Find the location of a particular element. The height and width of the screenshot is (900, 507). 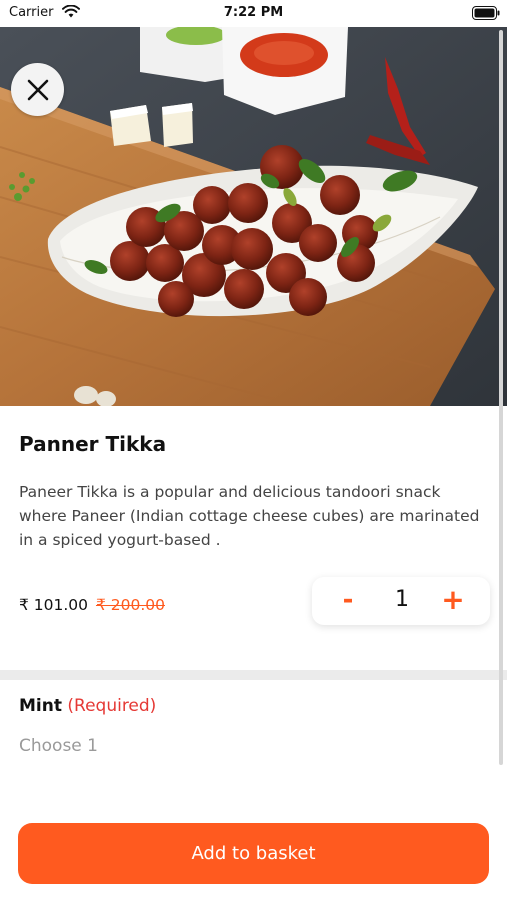

battery-icon is located at coordinates (486, 13).